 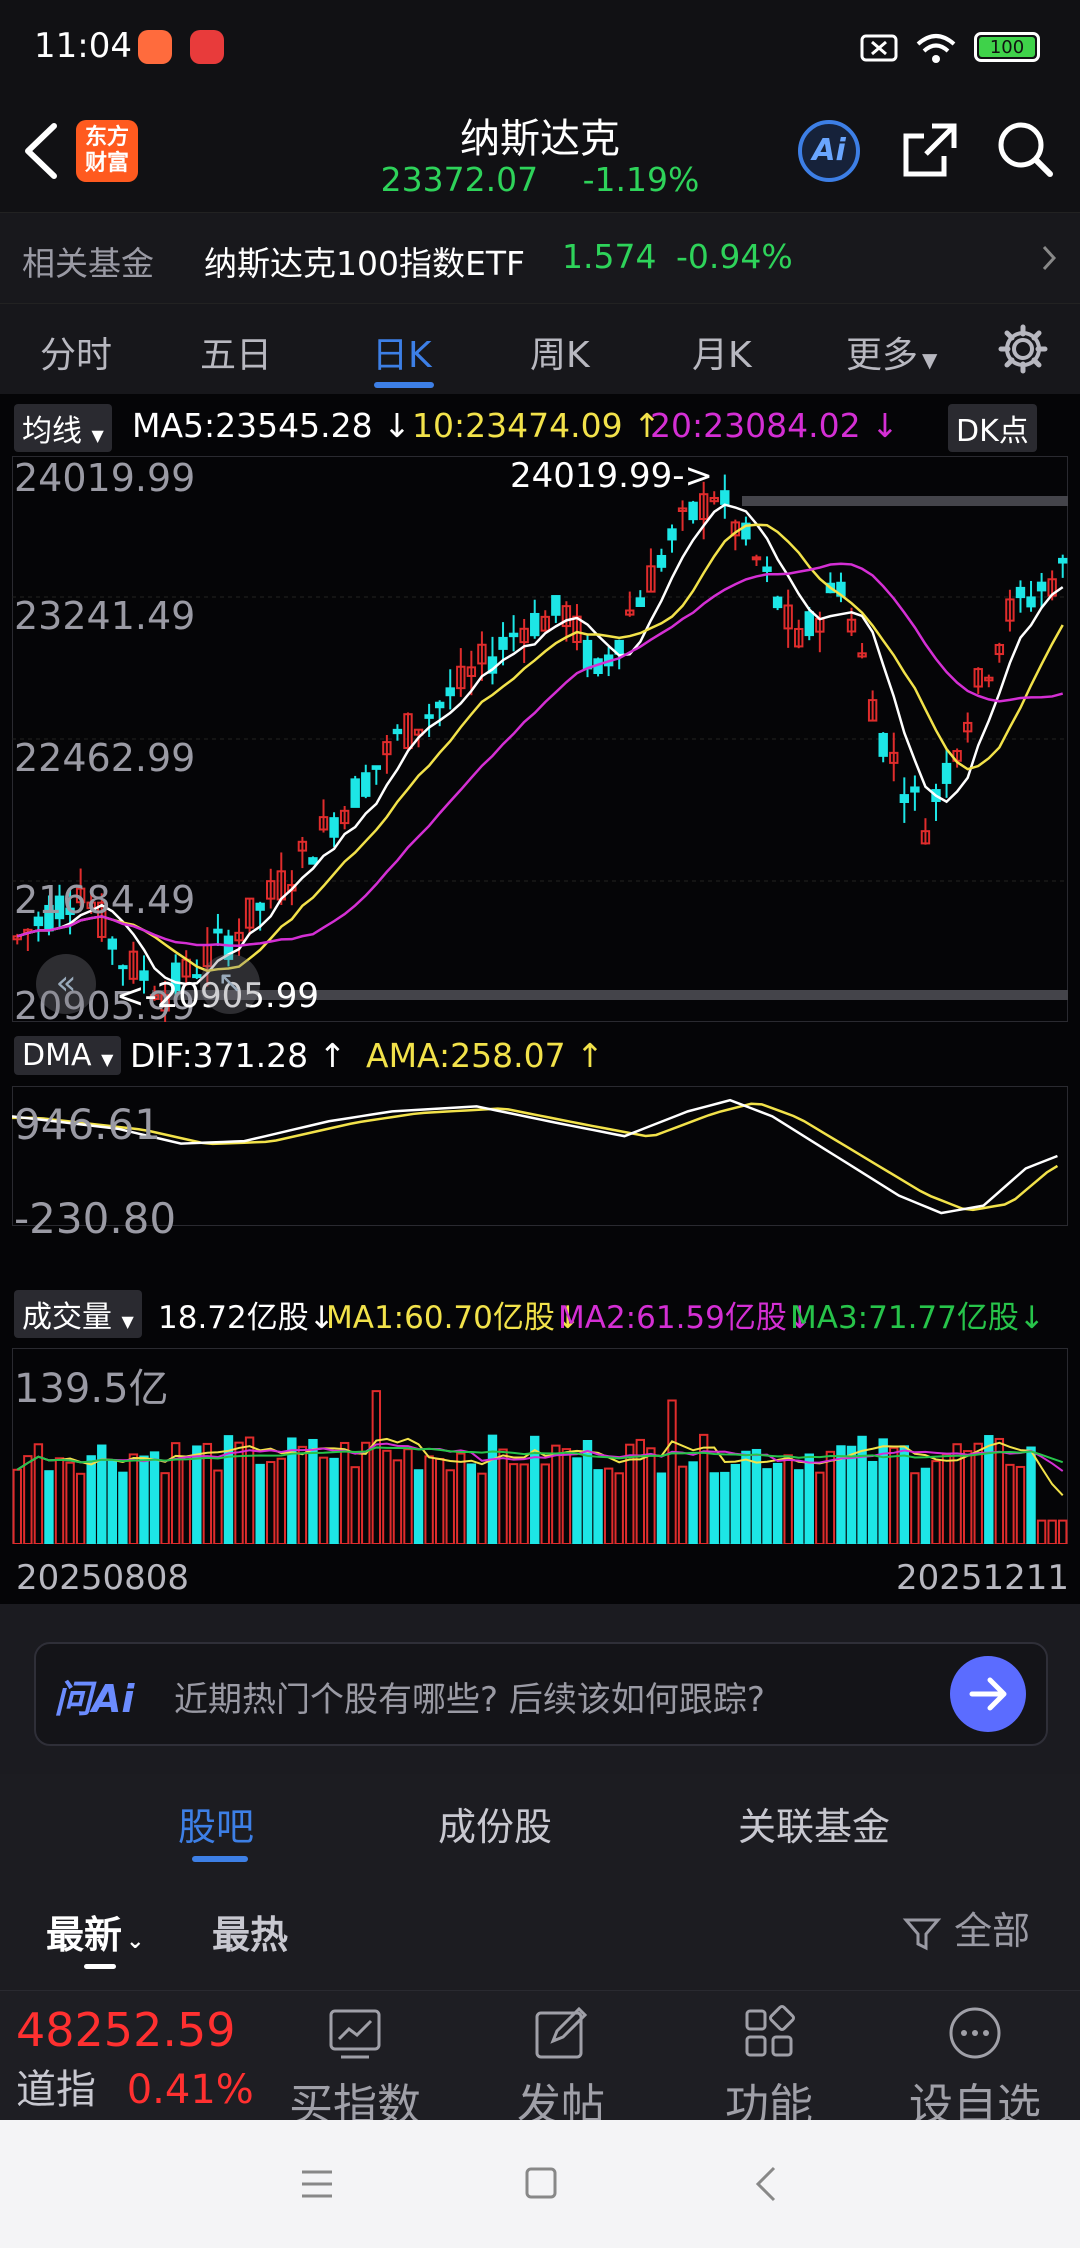 What do you see at coordinates (66, 984) in the screenshot?
I see `scroll-left-button: «` at bounding box center [66, 984].